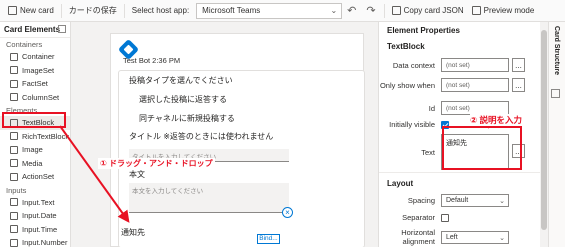  What do you see at coordinates (269, 10) in the screenshot?
I see `host-app-select: Microsoft Teams ⌄` at bounding box center [269, 10].